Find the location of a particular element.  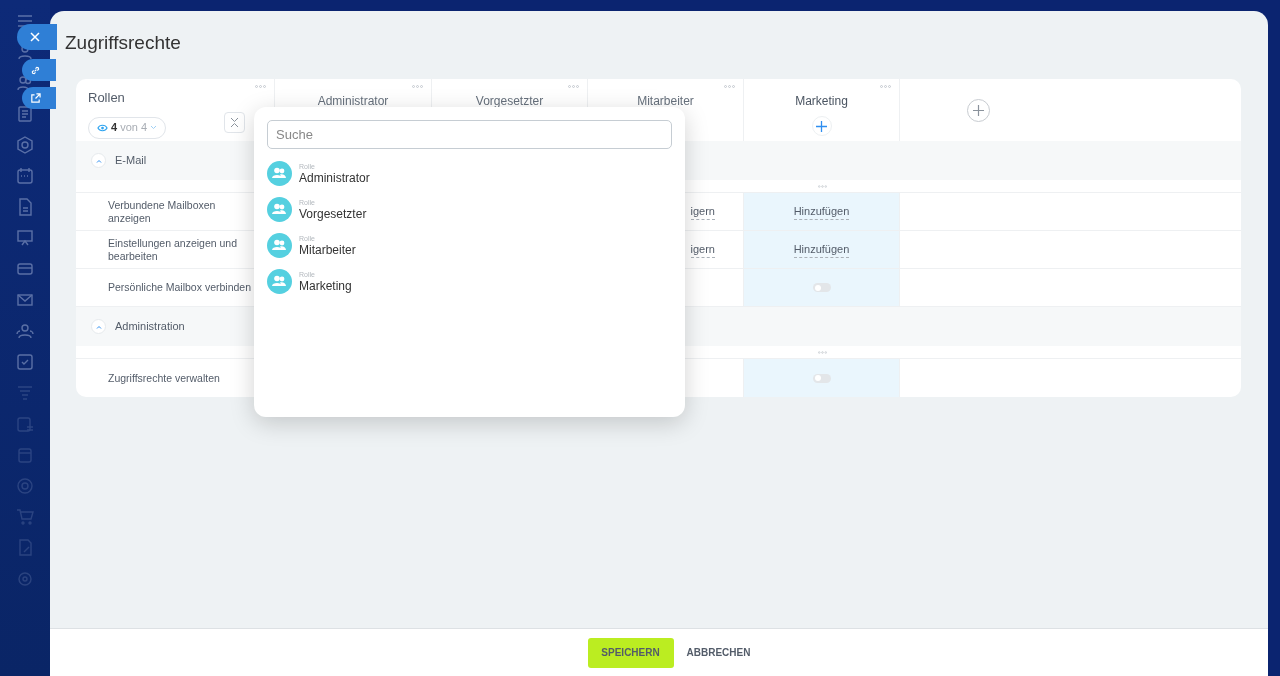

cart-icon is located at coordinates (25, 517).